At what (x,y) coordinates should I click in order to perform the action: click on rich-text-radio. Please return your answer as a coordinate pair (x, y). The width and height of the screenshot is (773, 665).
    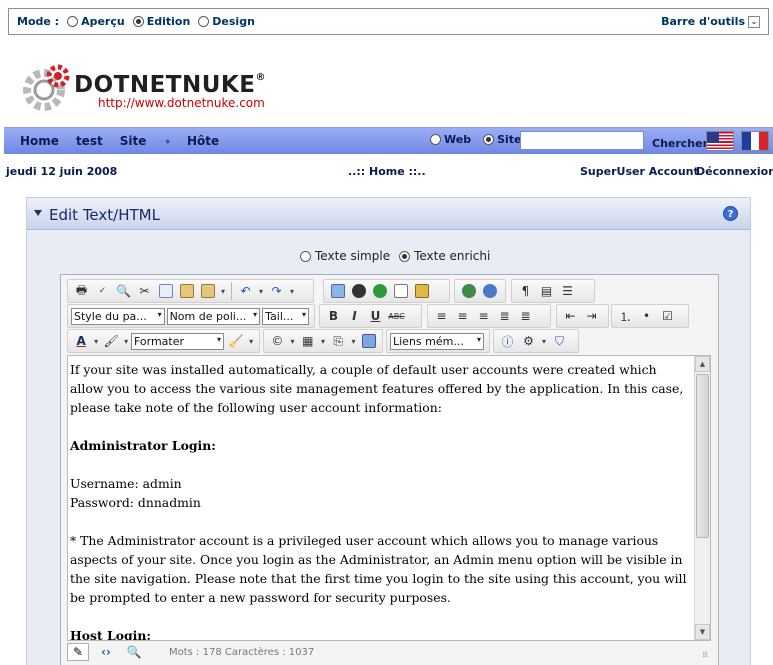
    Looking at the image, I should click on (405, 256).